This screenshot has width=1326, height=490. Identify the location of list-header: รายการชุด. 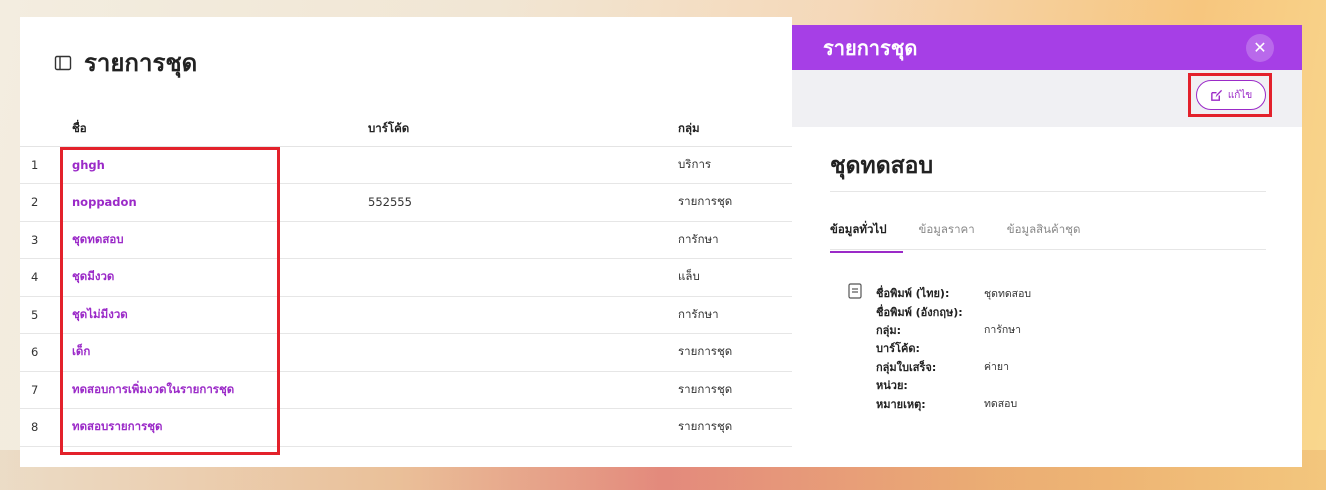
(125, 62).